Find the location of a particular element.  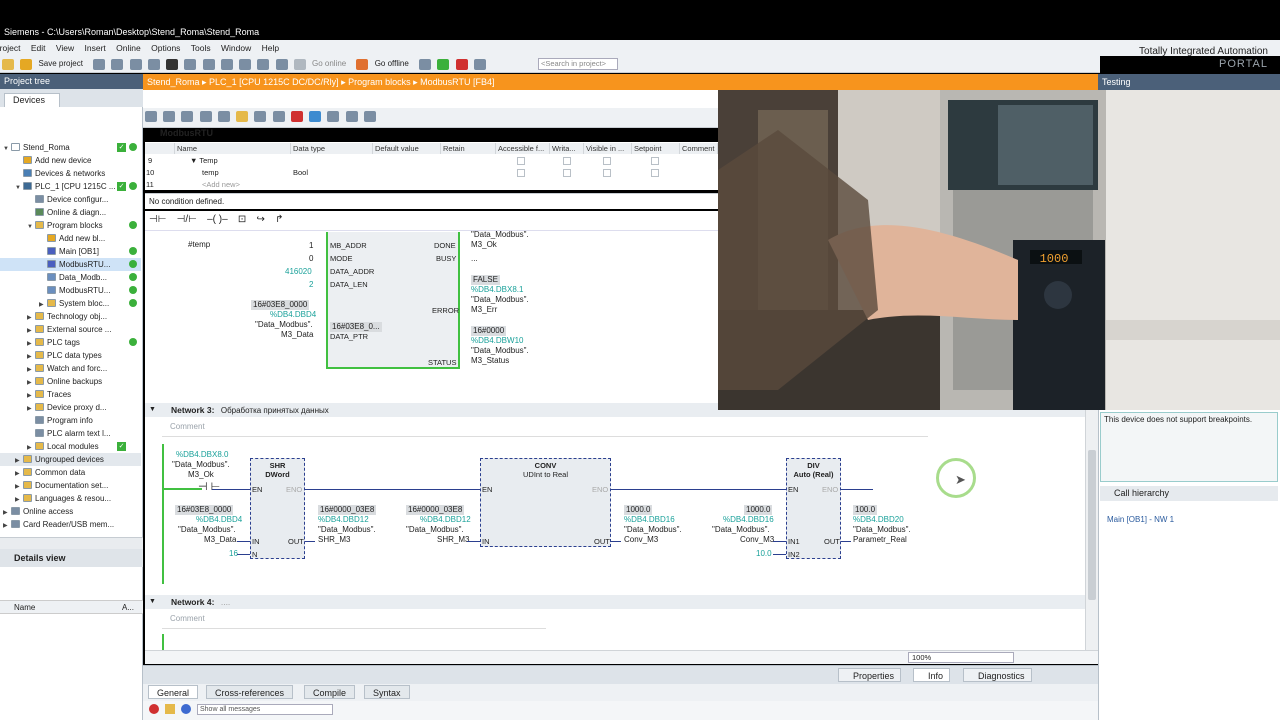

menu-options: Options is located at coordinates (165, 48).